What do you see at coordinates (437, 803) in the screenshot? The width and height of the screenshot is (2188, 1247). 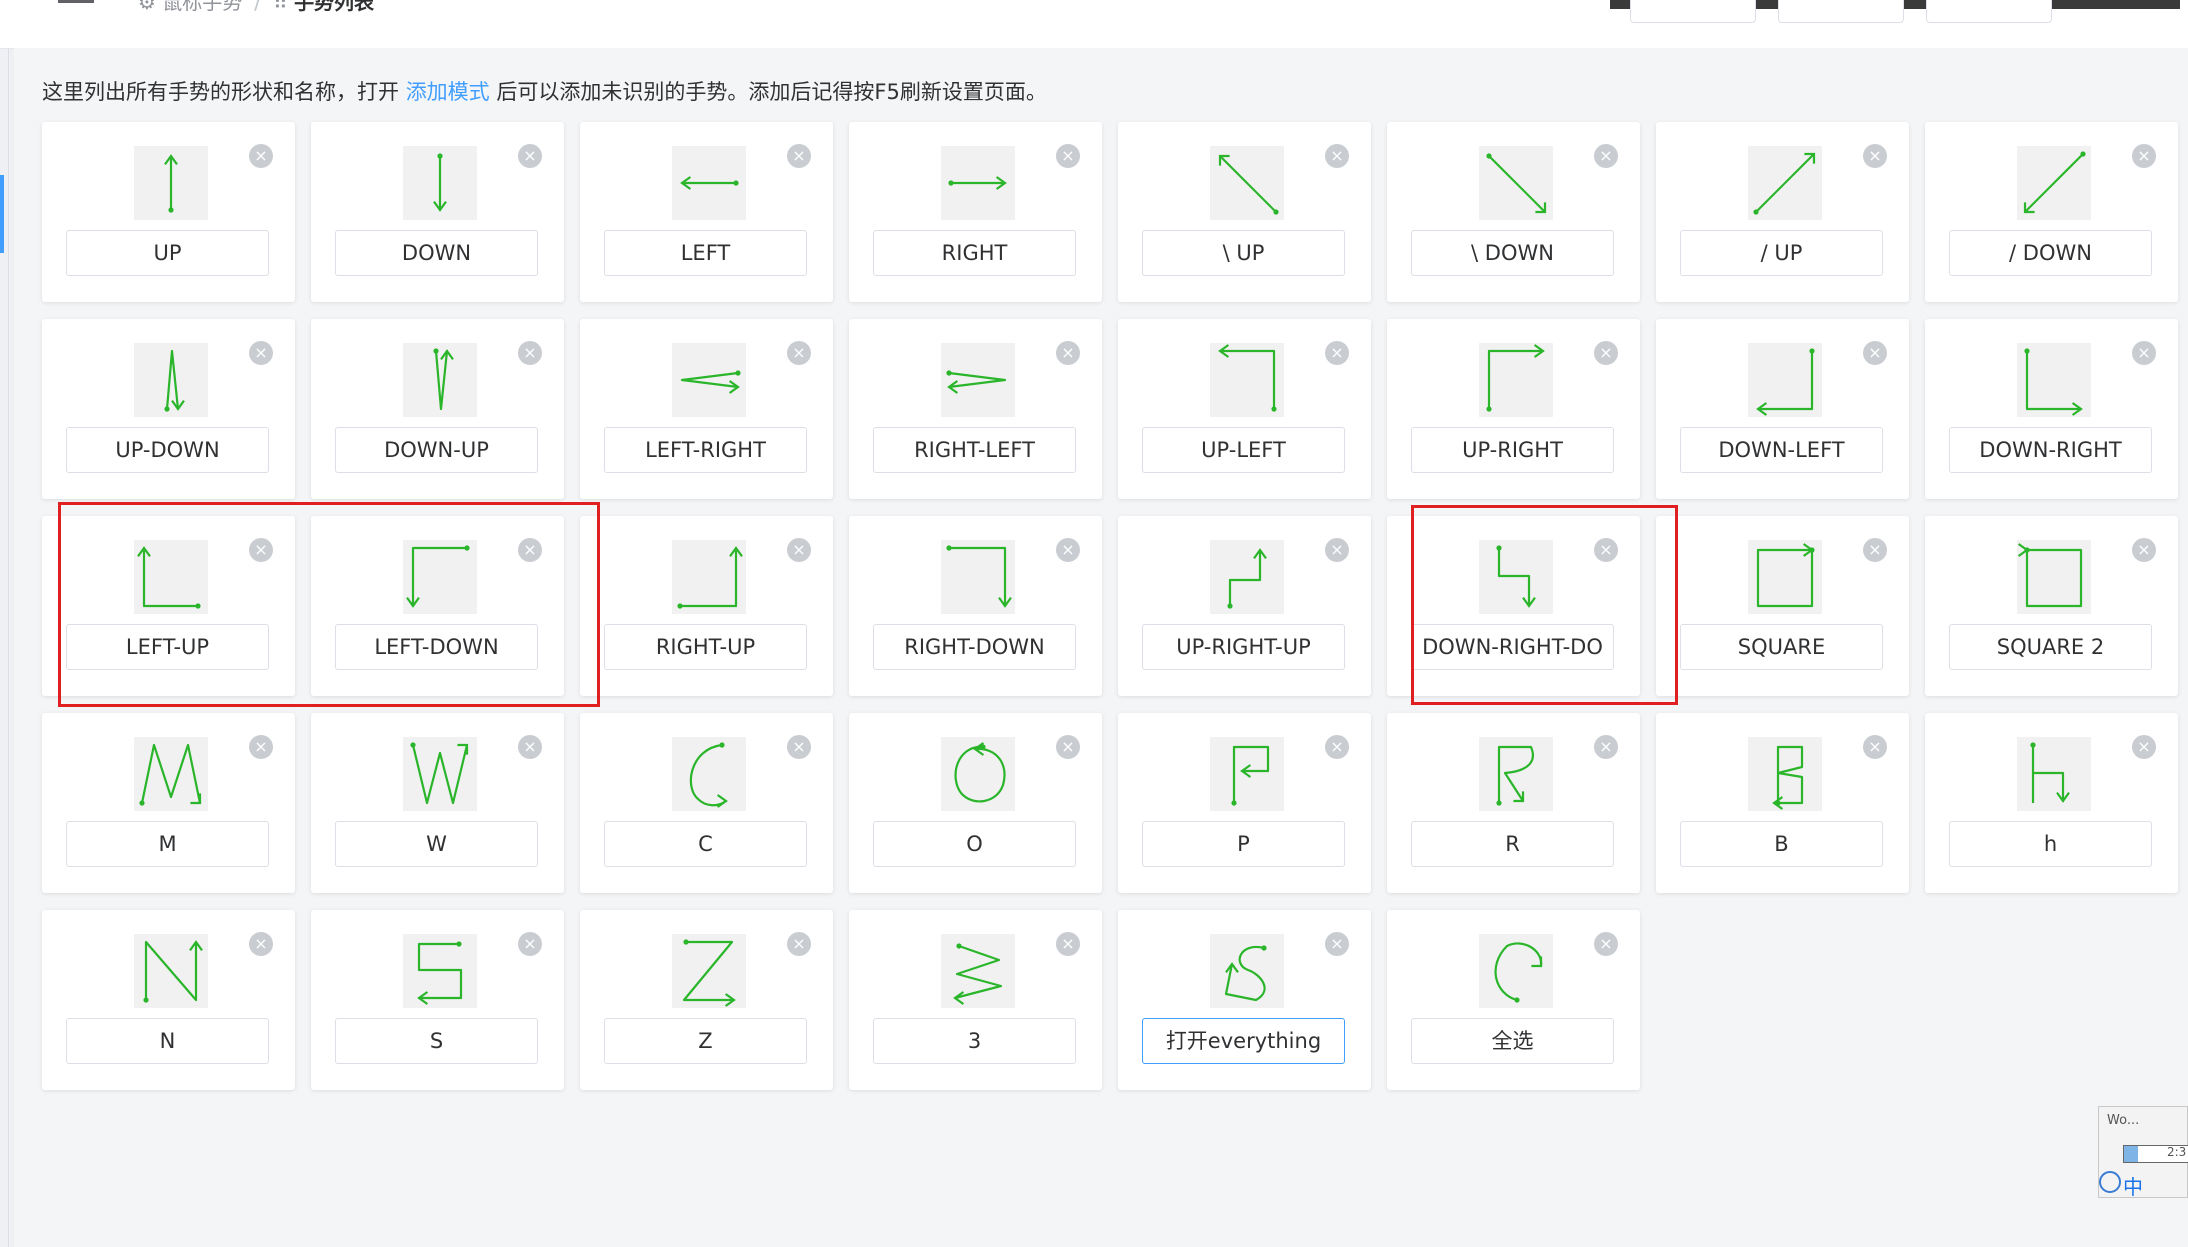 I see `gesture-card: × W` at bounding box center [437, 803].